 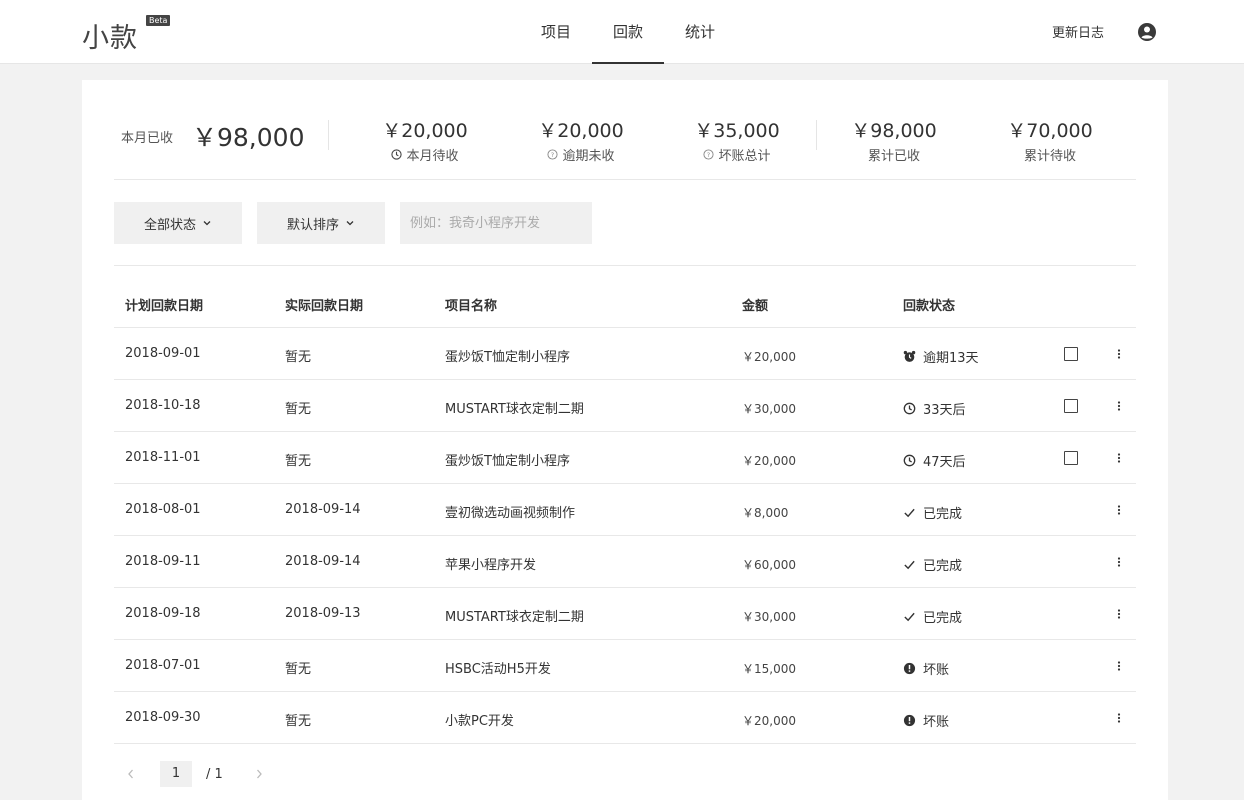 What do you see at coordinates (164, 304) in the screenshot?
I see `column-header-planned-date: 计划回款日期` at bounding box center [164, 304].